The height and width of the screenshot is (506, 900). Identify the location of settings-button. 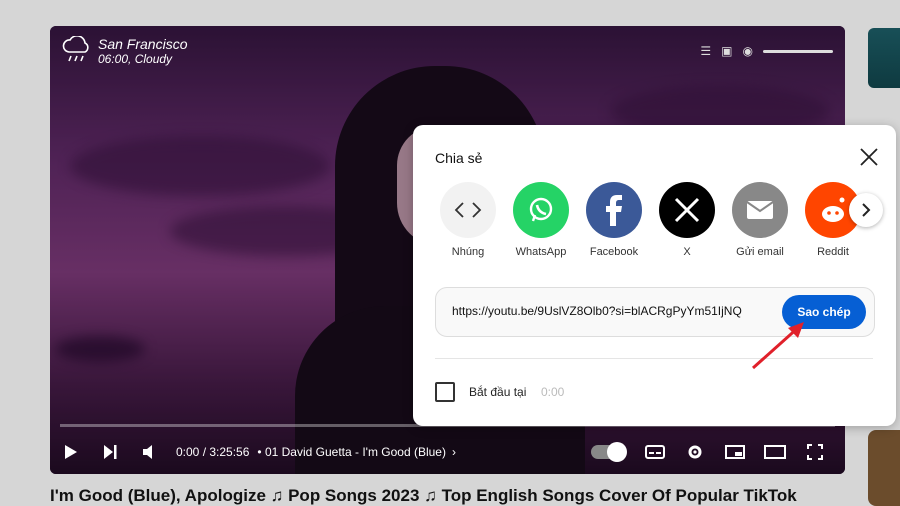
(695, 452).